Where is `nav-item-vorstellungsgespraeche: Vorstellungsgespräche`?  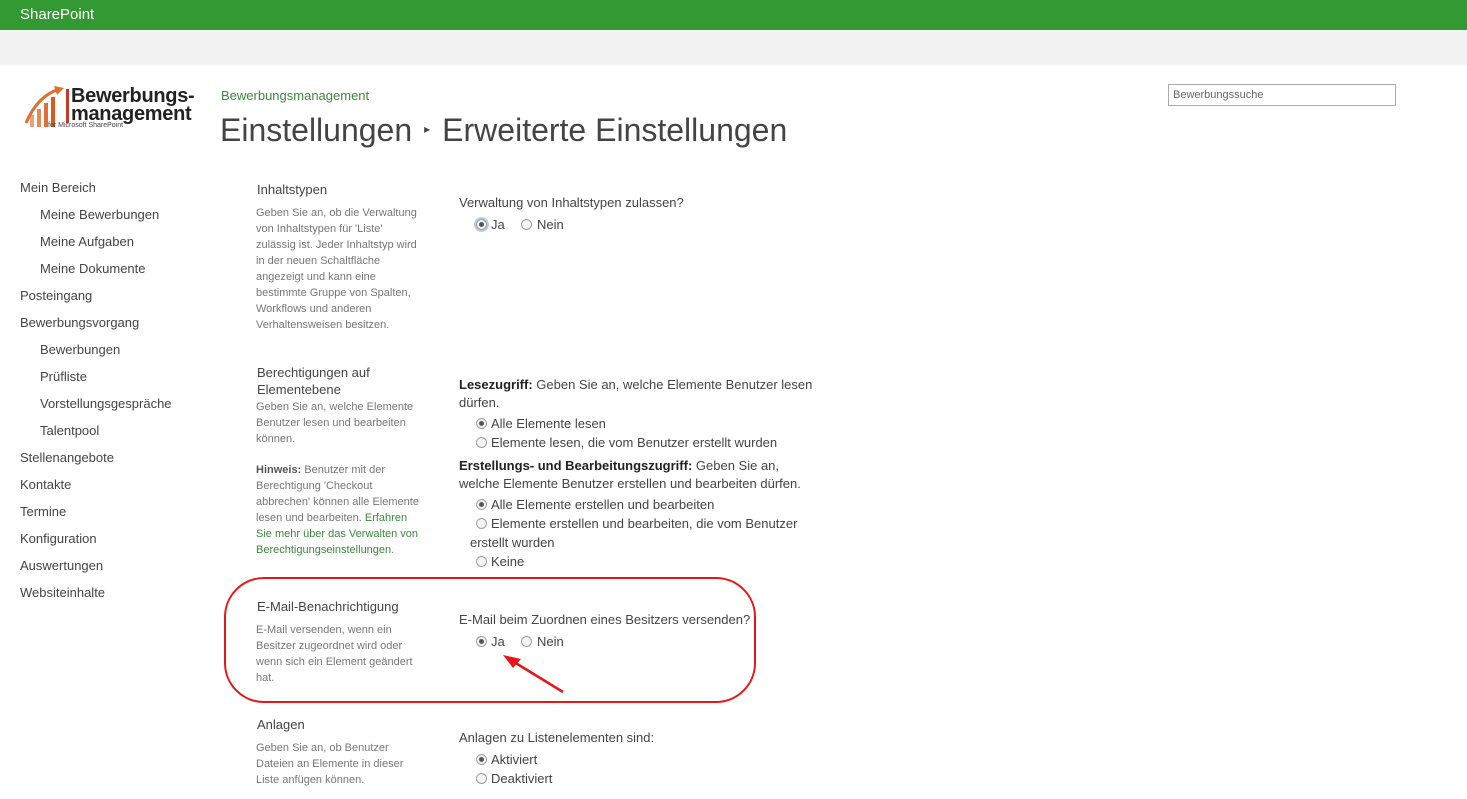
nav-item-vorstellungsgespraeche: Vorstellungsgespräche is located at coordinates (106, 403).